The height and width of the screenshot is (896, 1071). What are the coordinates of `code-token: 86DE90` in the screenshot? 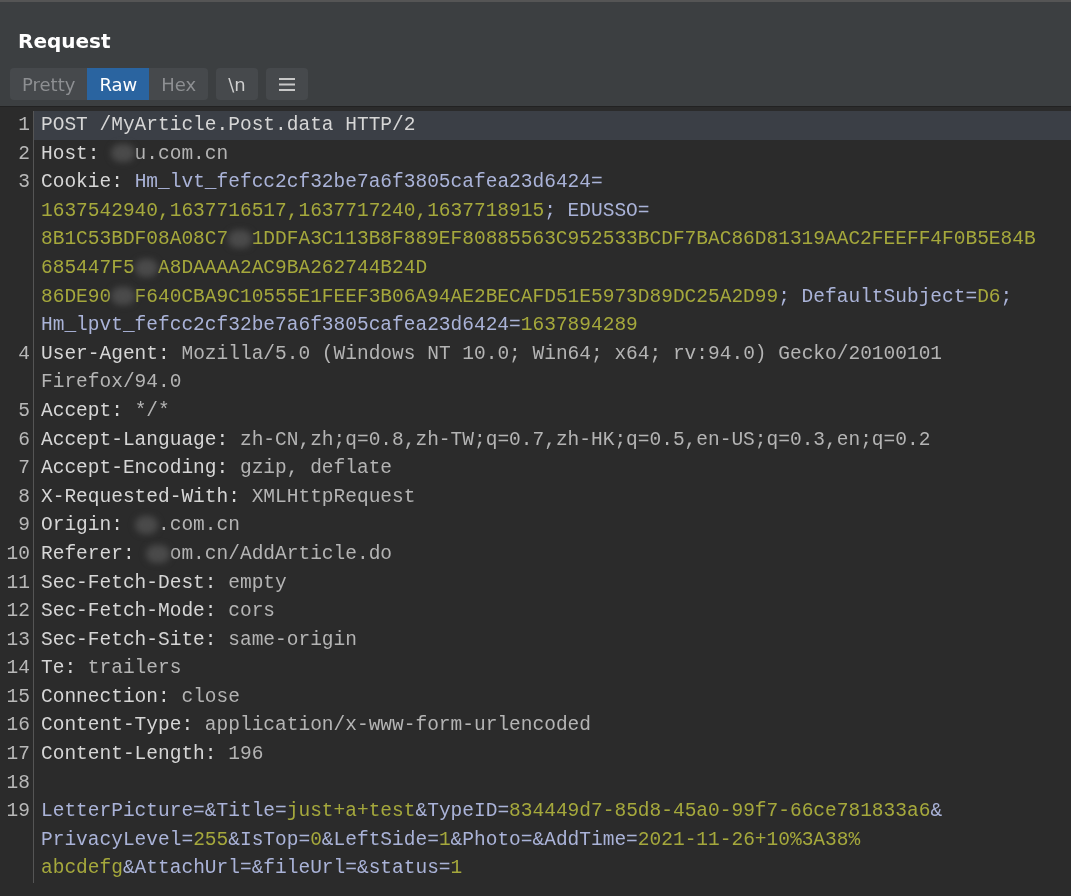 It's located at (76, 296).